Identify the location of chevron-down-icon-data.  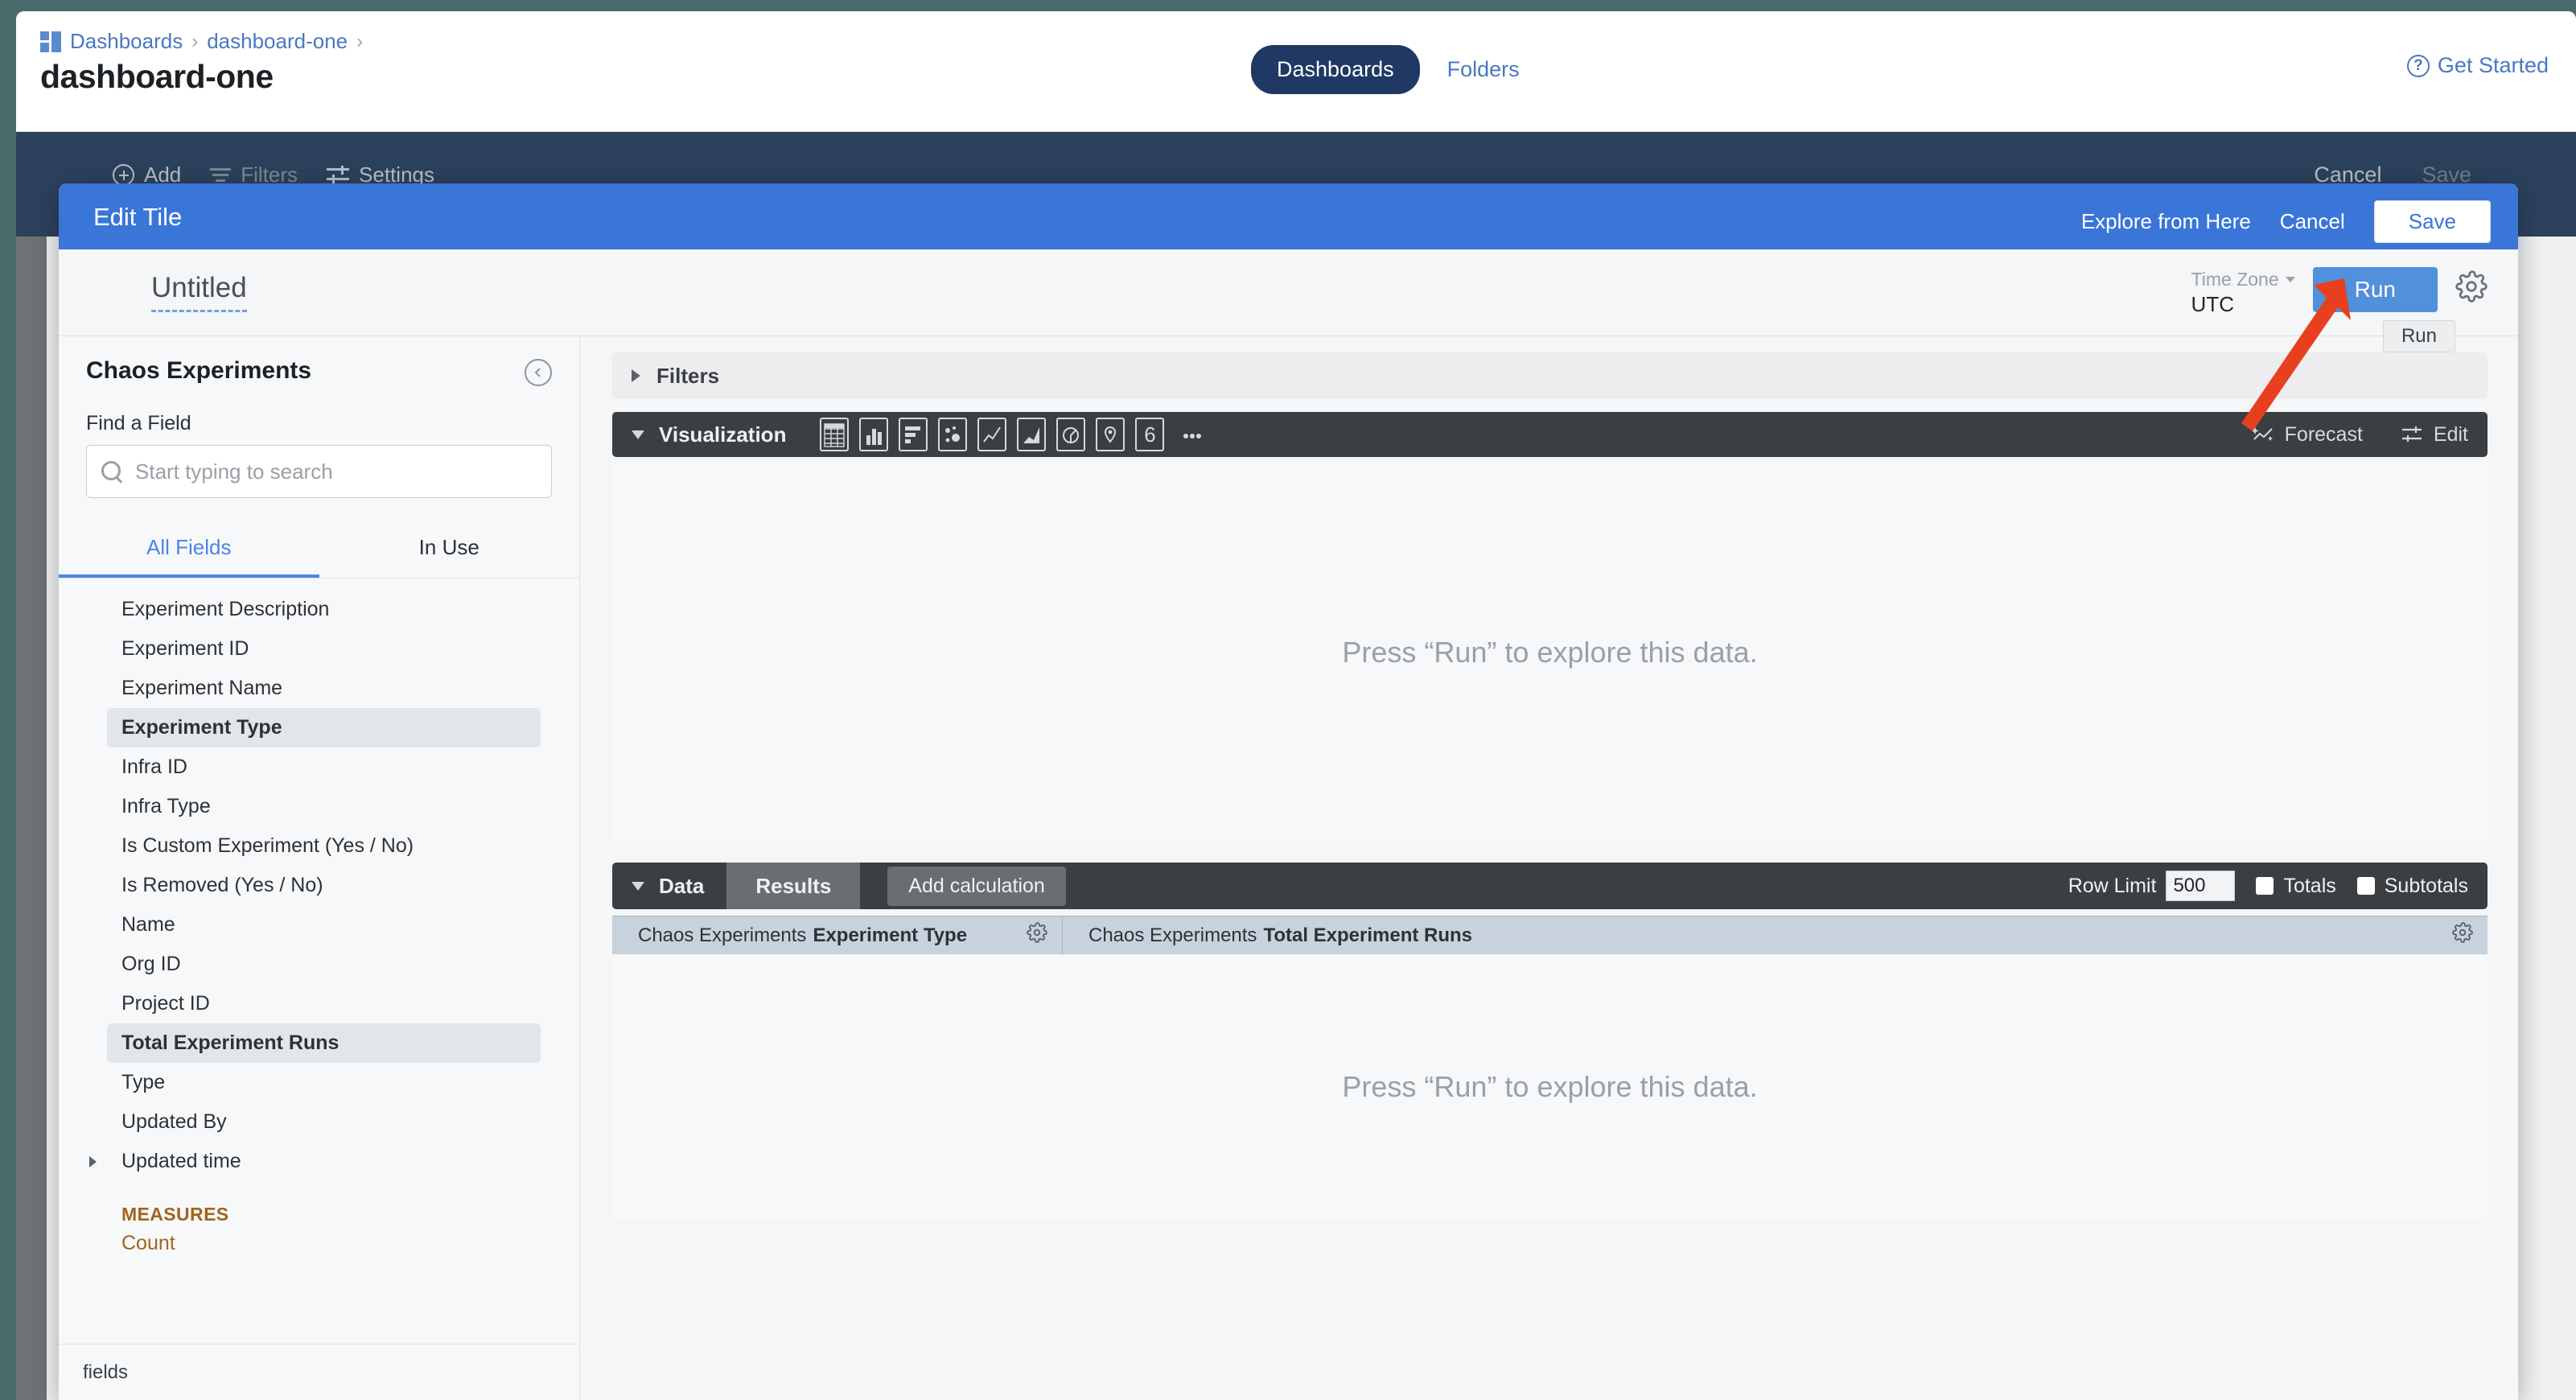
(638, 886).